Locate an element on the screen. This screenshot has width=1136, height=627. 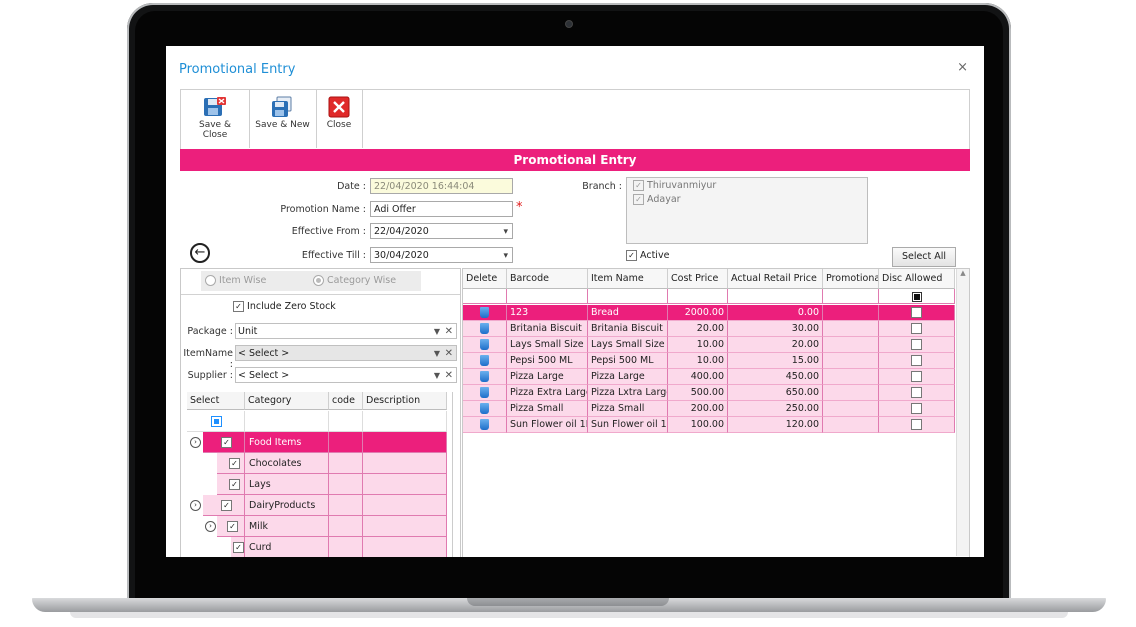
close-button: Close is located at coordinates (339, 119).